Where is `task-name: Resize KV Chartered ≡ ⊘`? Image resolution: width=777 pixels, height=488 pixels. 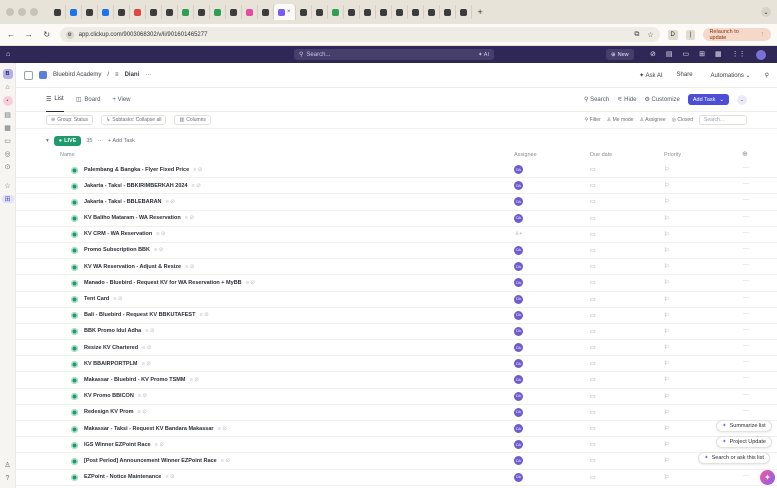
task-name: Resize KV Chartered ≡ ⊘ is located at coordinates (117, 348).